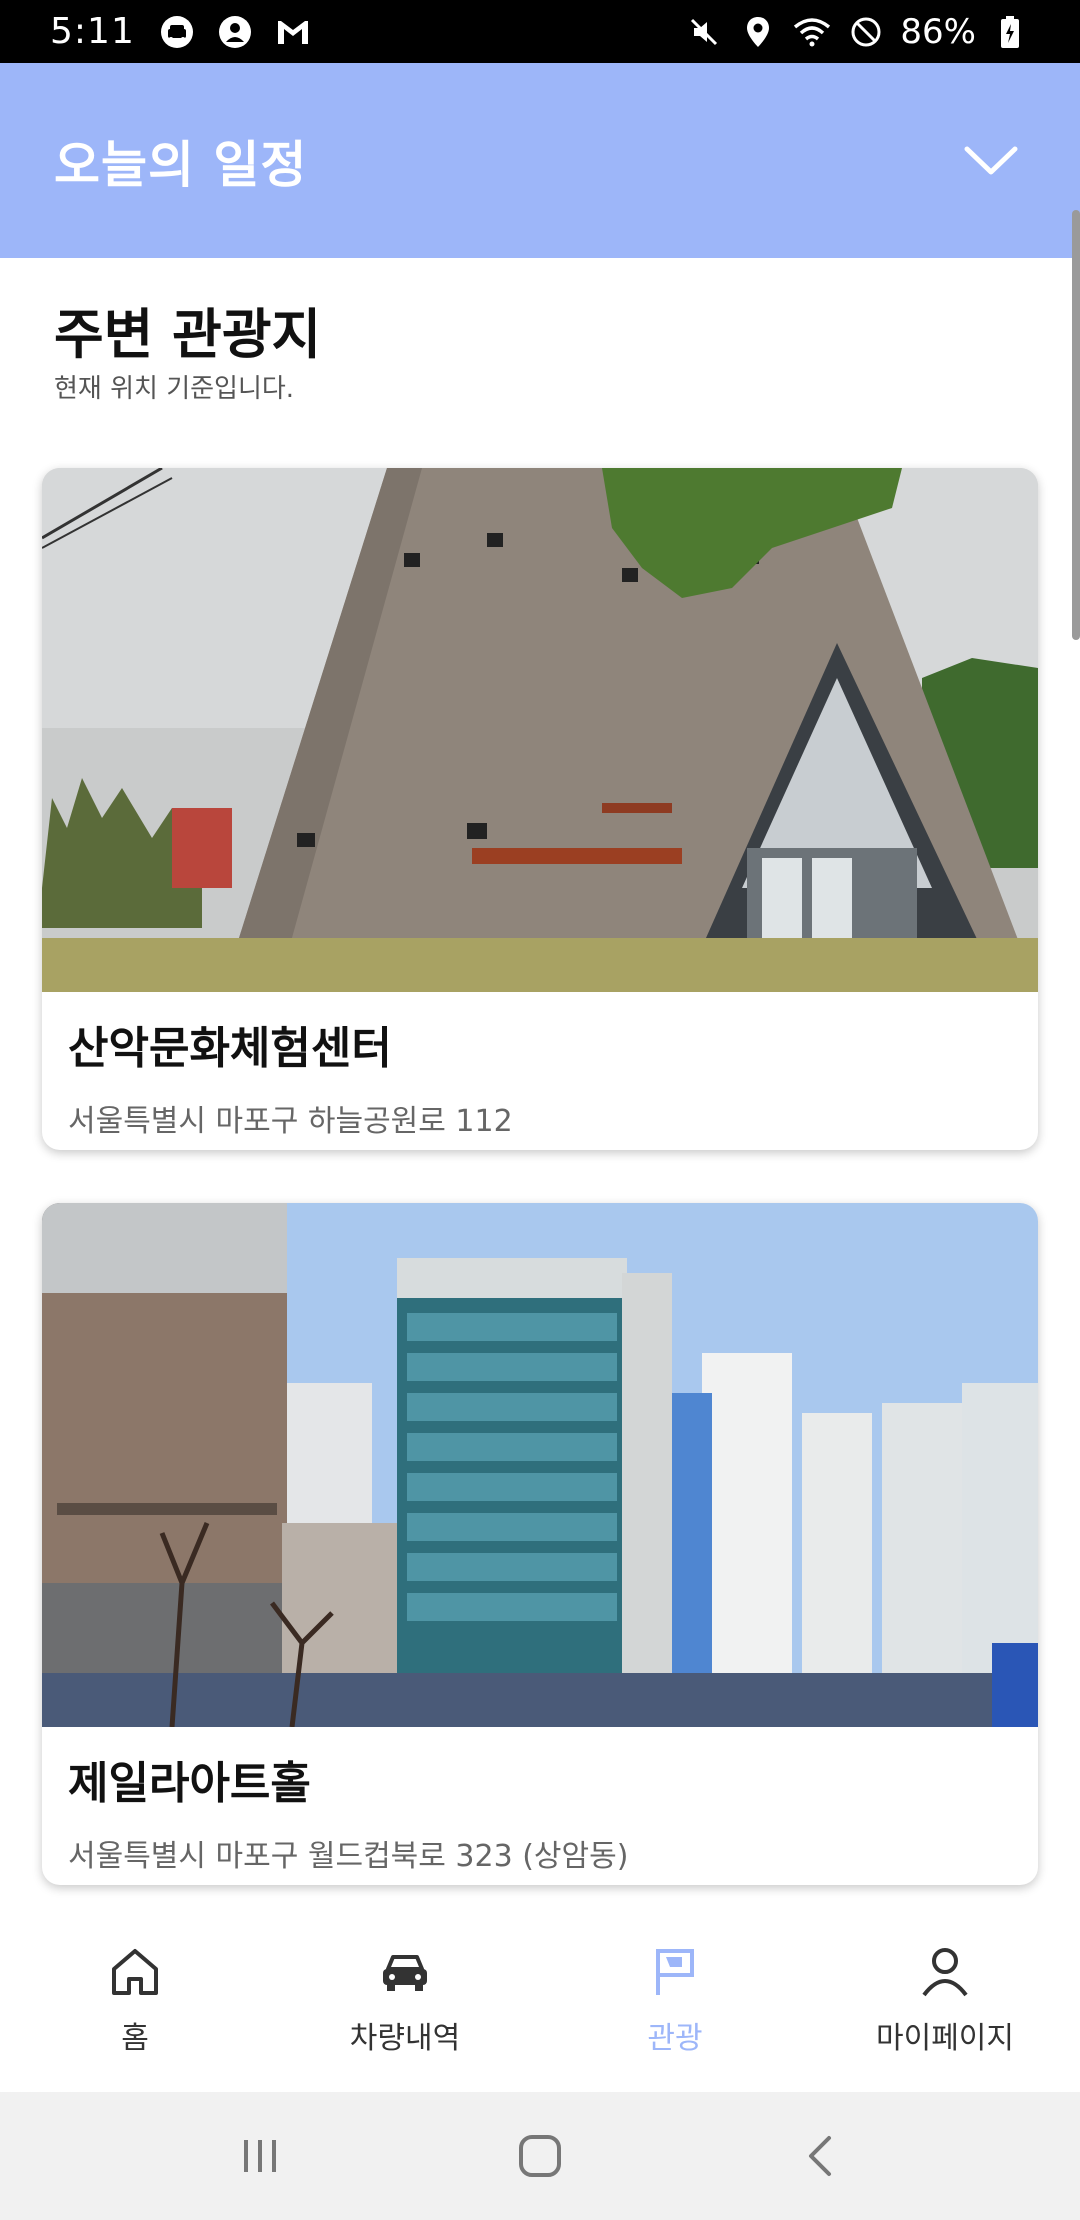  What do you see at coordinates (820, 2156) in the screenshot?
I see `back-icon` at bounding box center [820, 2156].